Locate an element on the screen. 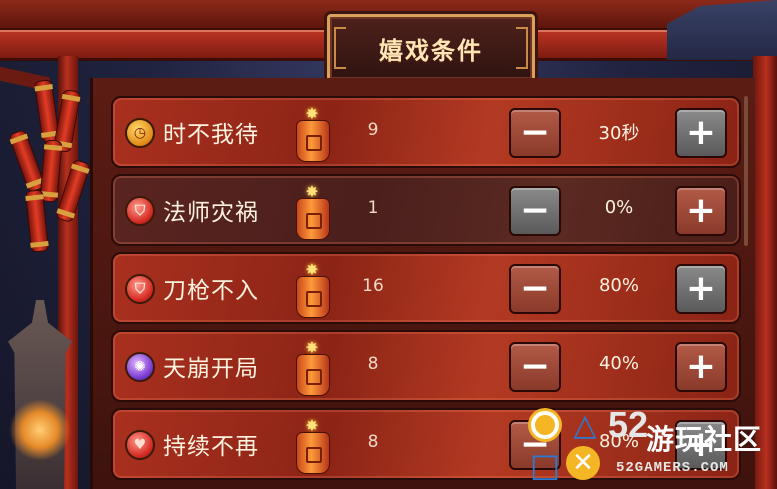 This screenshot has width=777, height=489. clock-icon: ◷ is located at coordinates (140, 133).